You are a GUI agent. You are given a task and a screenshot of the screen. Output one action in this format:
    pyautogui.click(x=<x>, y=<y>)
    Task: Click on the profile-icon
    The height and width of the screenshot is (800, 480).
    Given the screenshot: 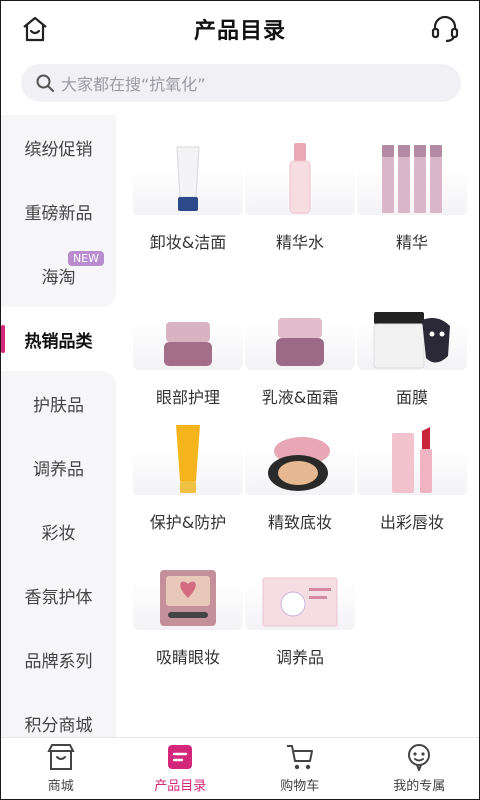 What is the action you would take?
    pyautogui.click(x=419, y=757)
    